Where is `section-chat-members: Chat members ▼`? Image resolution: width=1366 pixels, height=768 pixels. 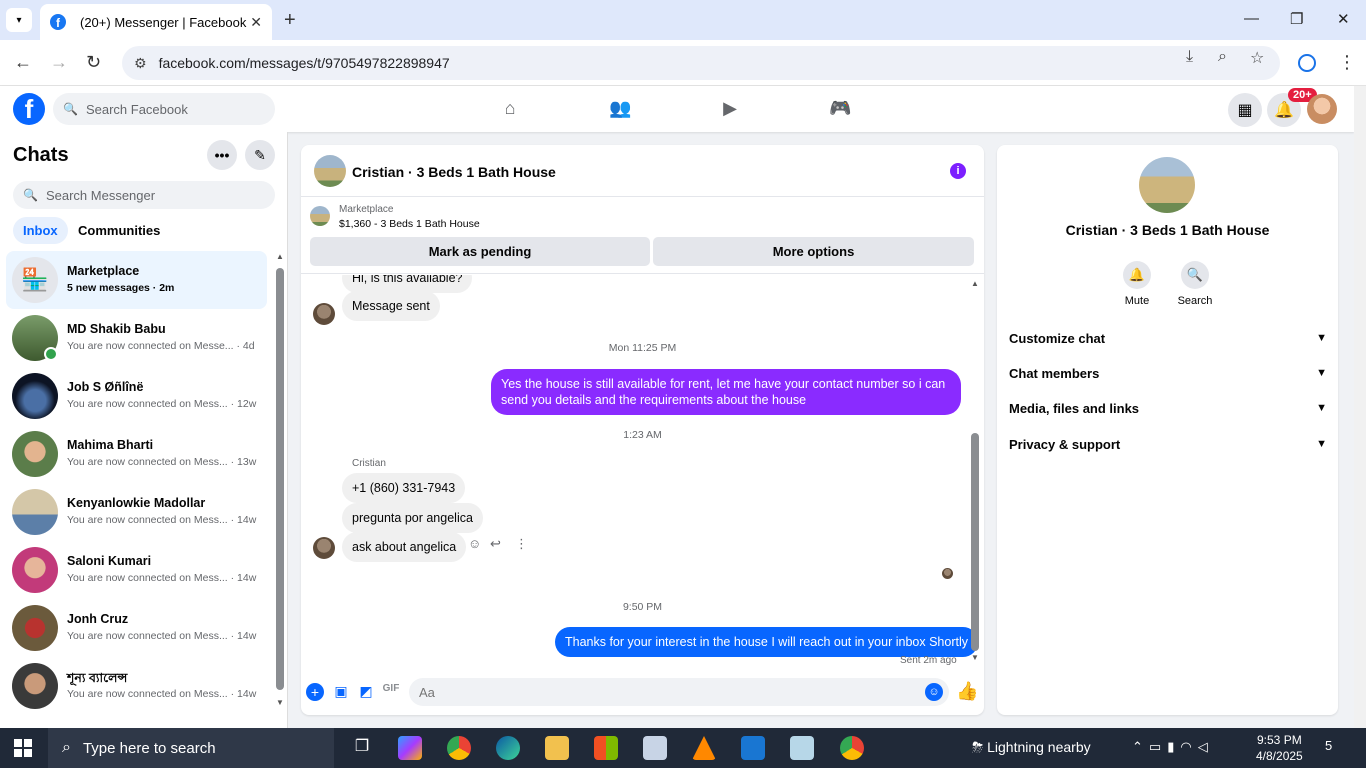 section-chat-members: Chat members ▼ is located at coordinates (1168, 373).